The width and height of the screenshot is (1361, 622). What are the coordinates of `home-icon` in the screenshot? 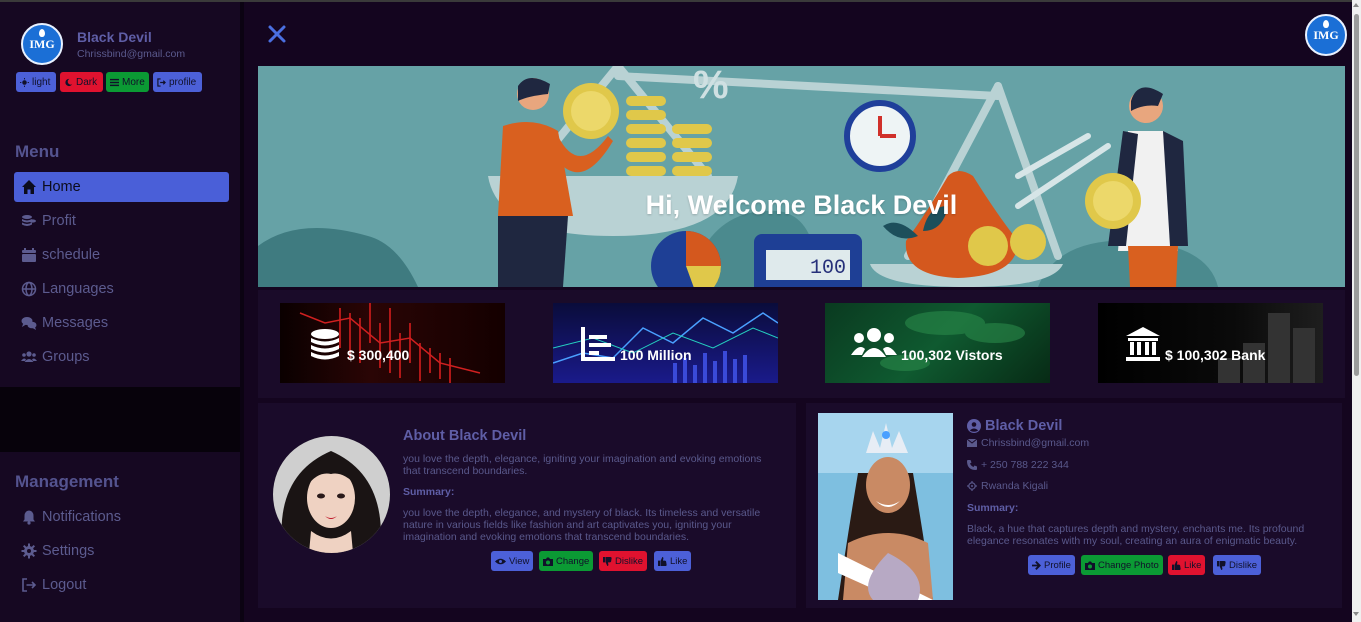 It's located at (29, 187).